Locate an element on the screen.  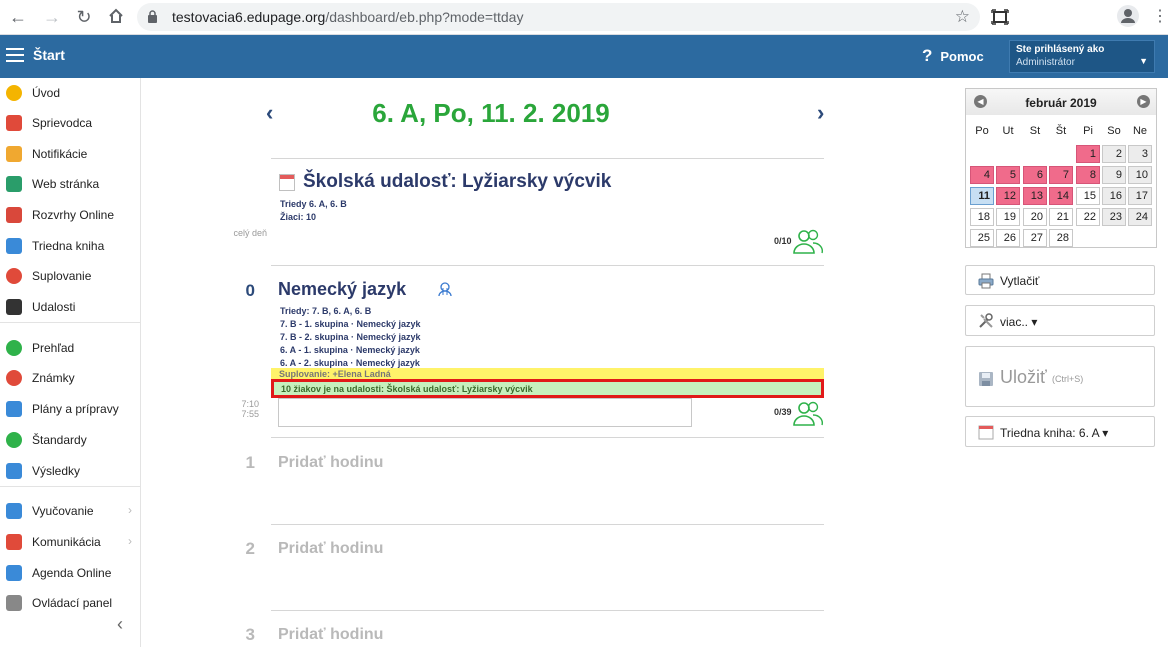
calendar-month: február 2019 is located at coordinates (1061, 103).